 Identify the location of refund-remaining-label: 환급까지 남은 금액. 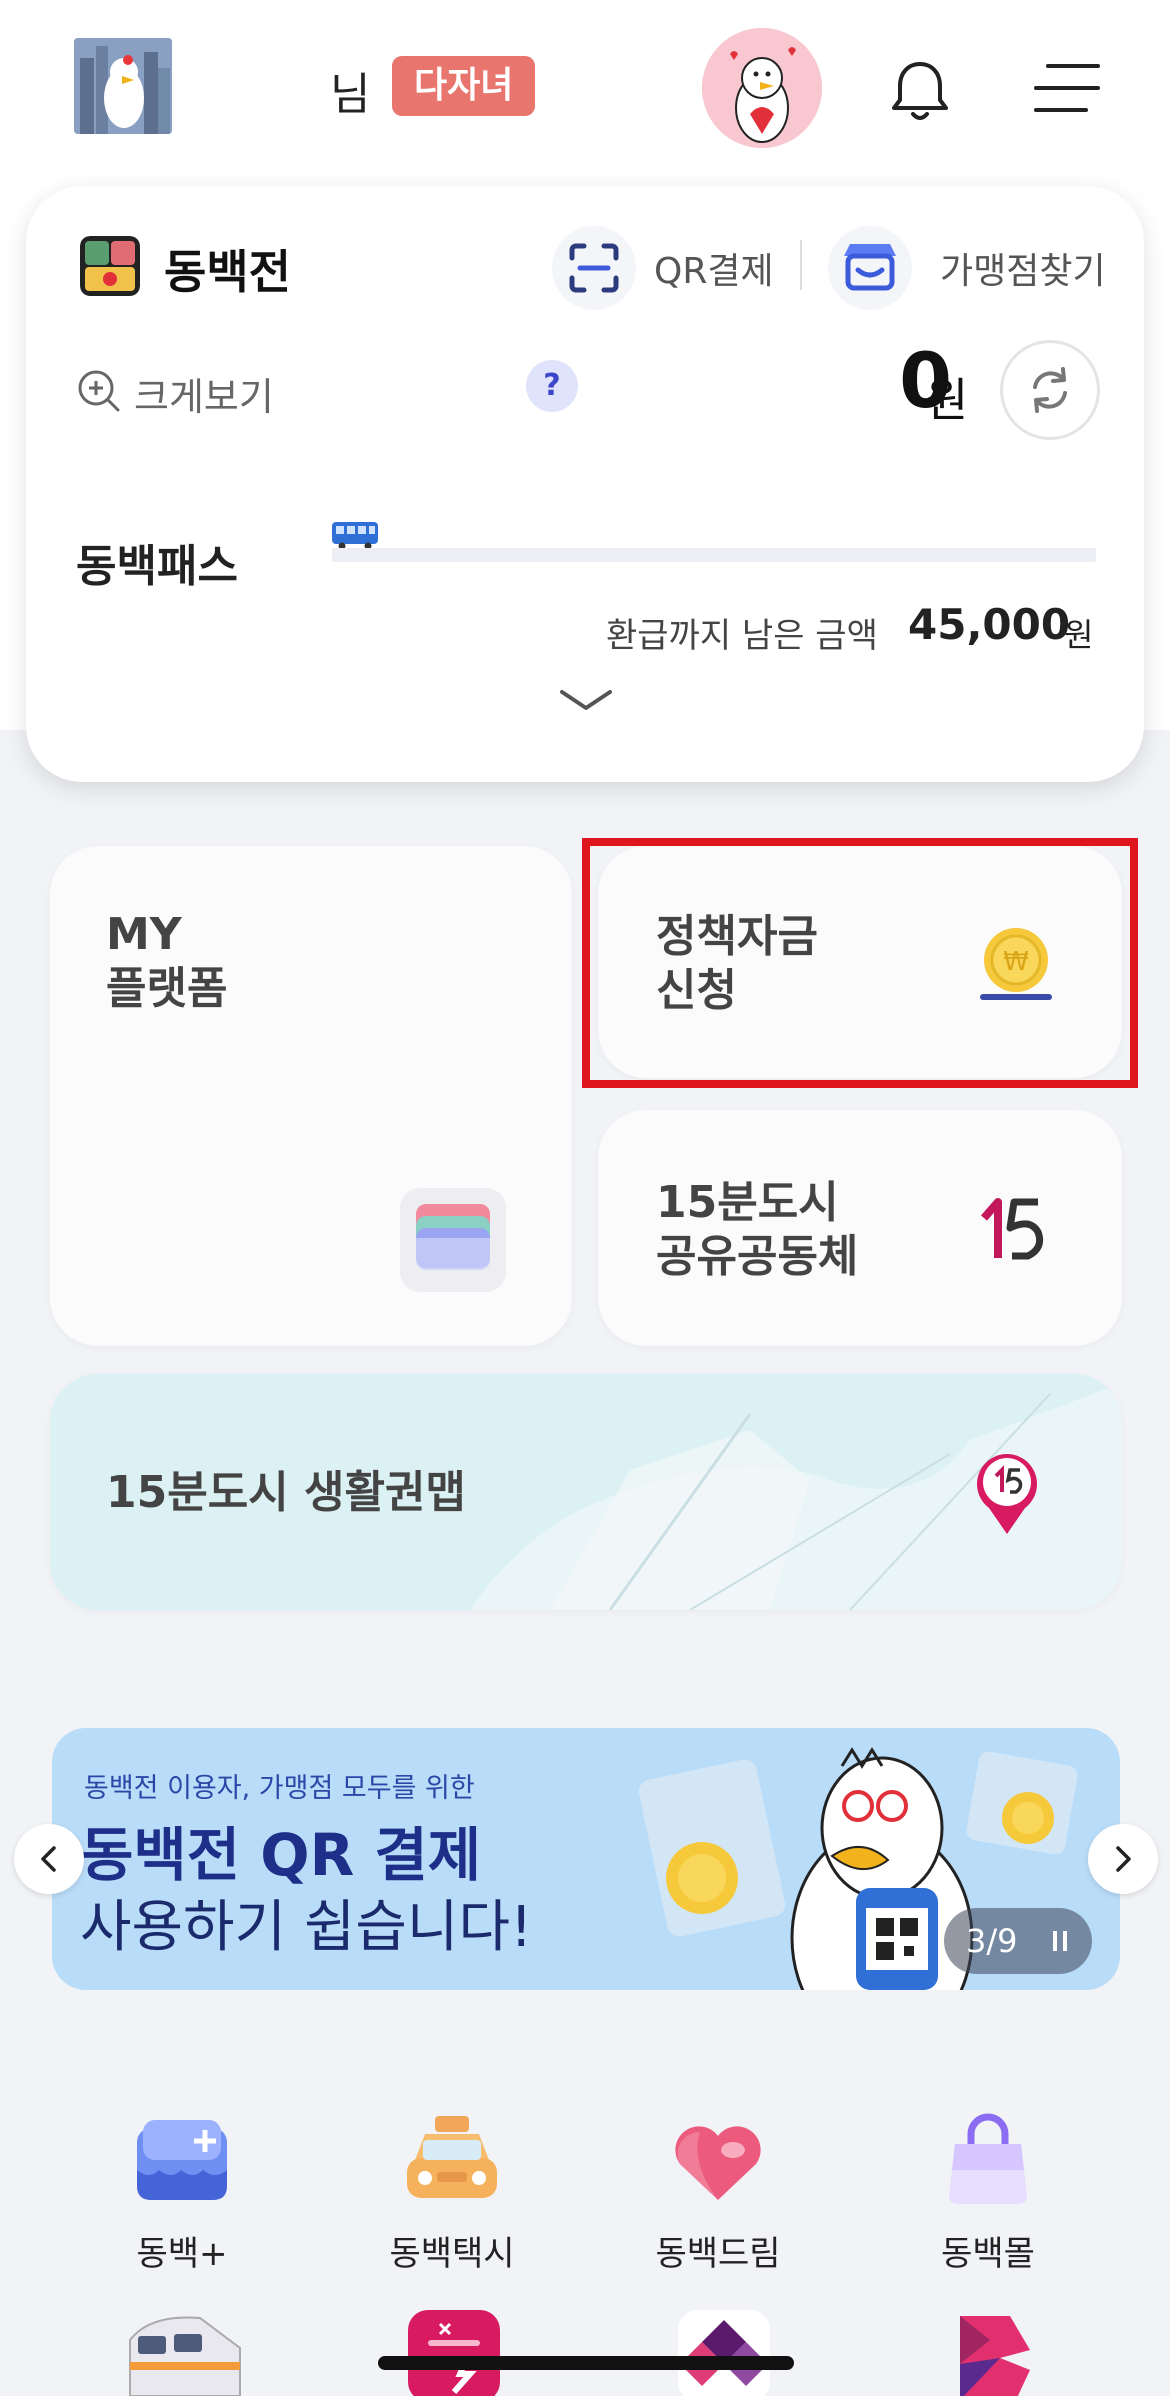
(742, 636).